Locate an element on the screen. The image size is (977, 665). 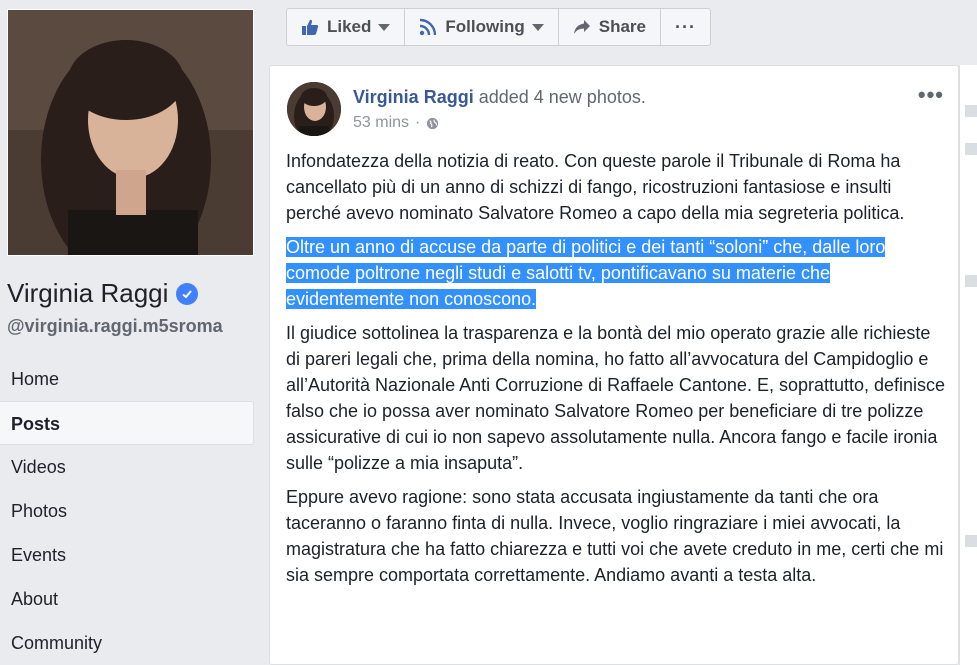
nav-item-photos: Photos is located at coordinates (127, 511).